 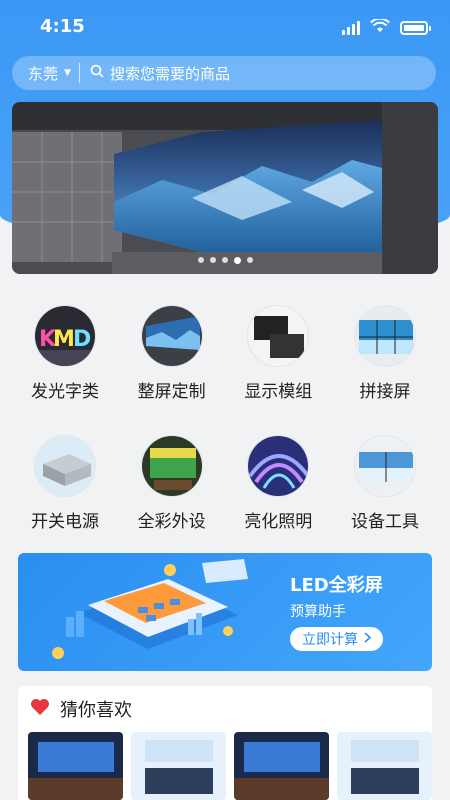 What do you see at coordinates (385, 370) in the screenshot?
I see `category-splicing-screen: 拼接屏` at bounding box center [385, 370].